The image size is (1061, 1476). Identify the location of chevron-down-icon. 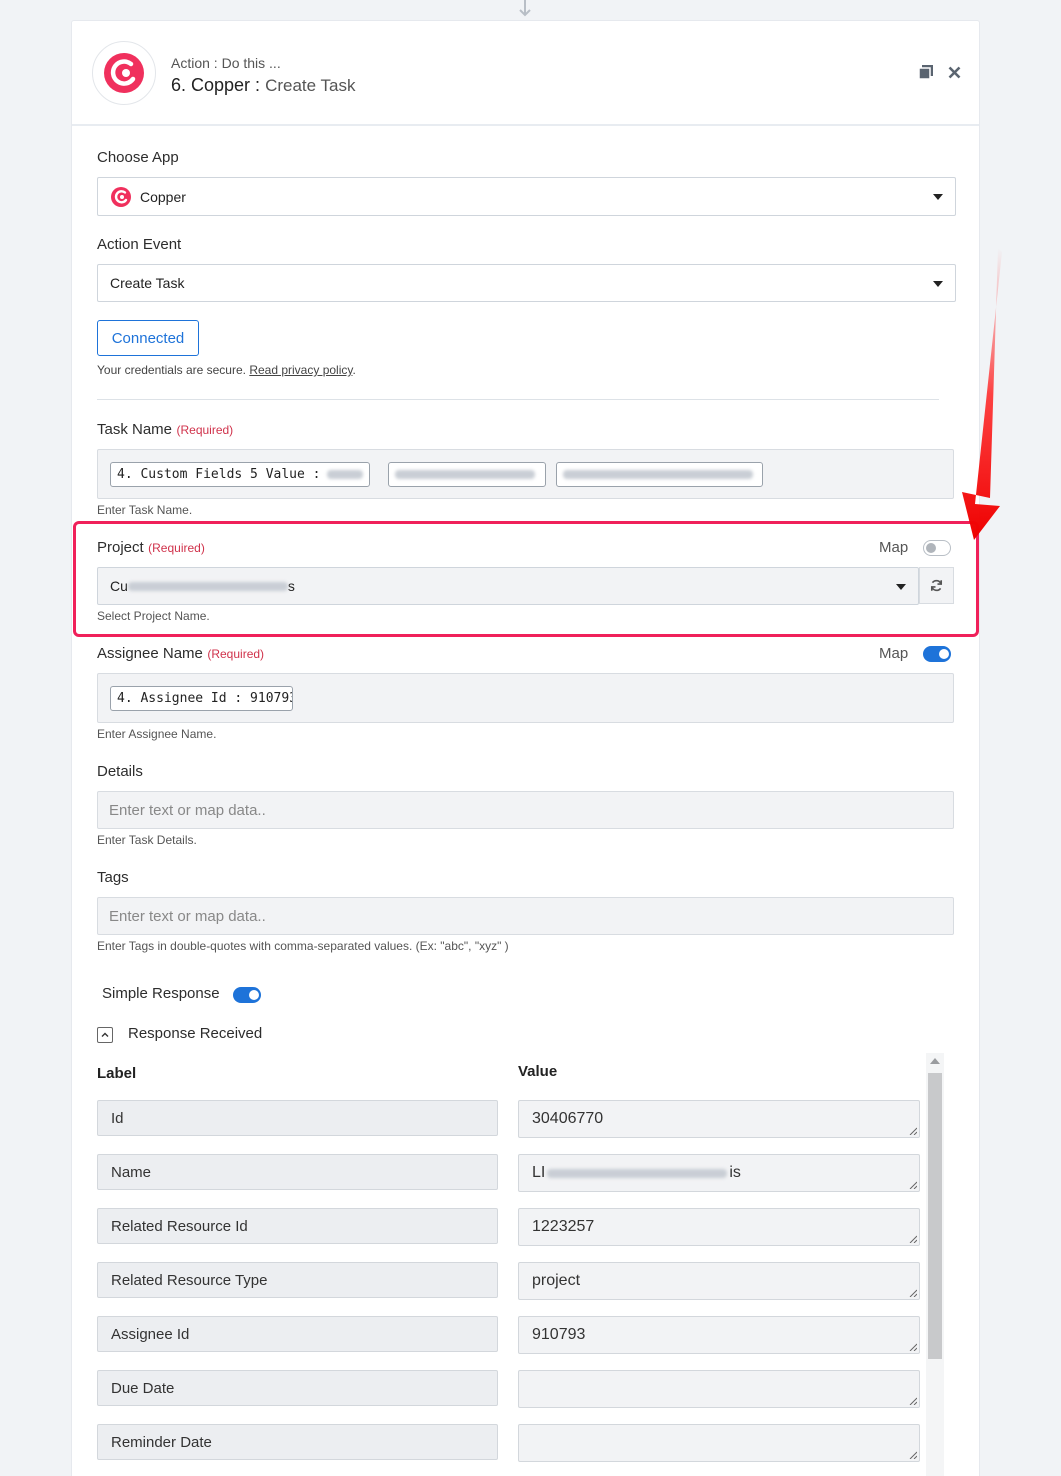
(938, 197).